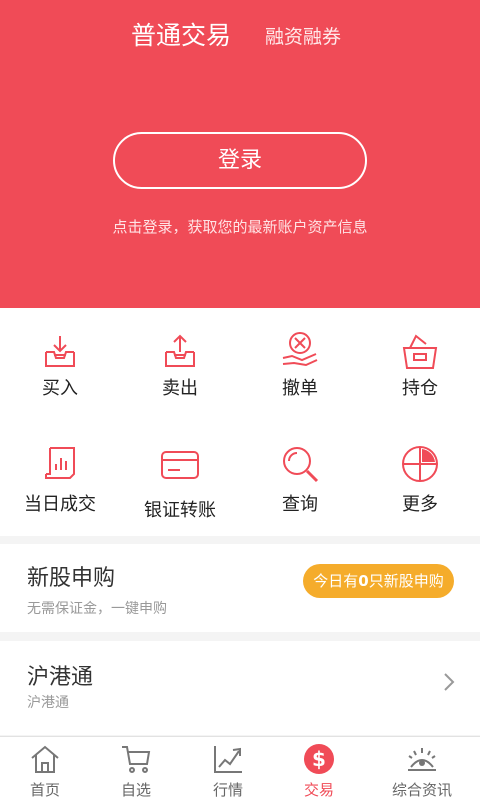 This screenshot has width=480, height=800. Describe the element at coordinates (240, 160) in the screenshot. I see `login-button: 登录` at that location.